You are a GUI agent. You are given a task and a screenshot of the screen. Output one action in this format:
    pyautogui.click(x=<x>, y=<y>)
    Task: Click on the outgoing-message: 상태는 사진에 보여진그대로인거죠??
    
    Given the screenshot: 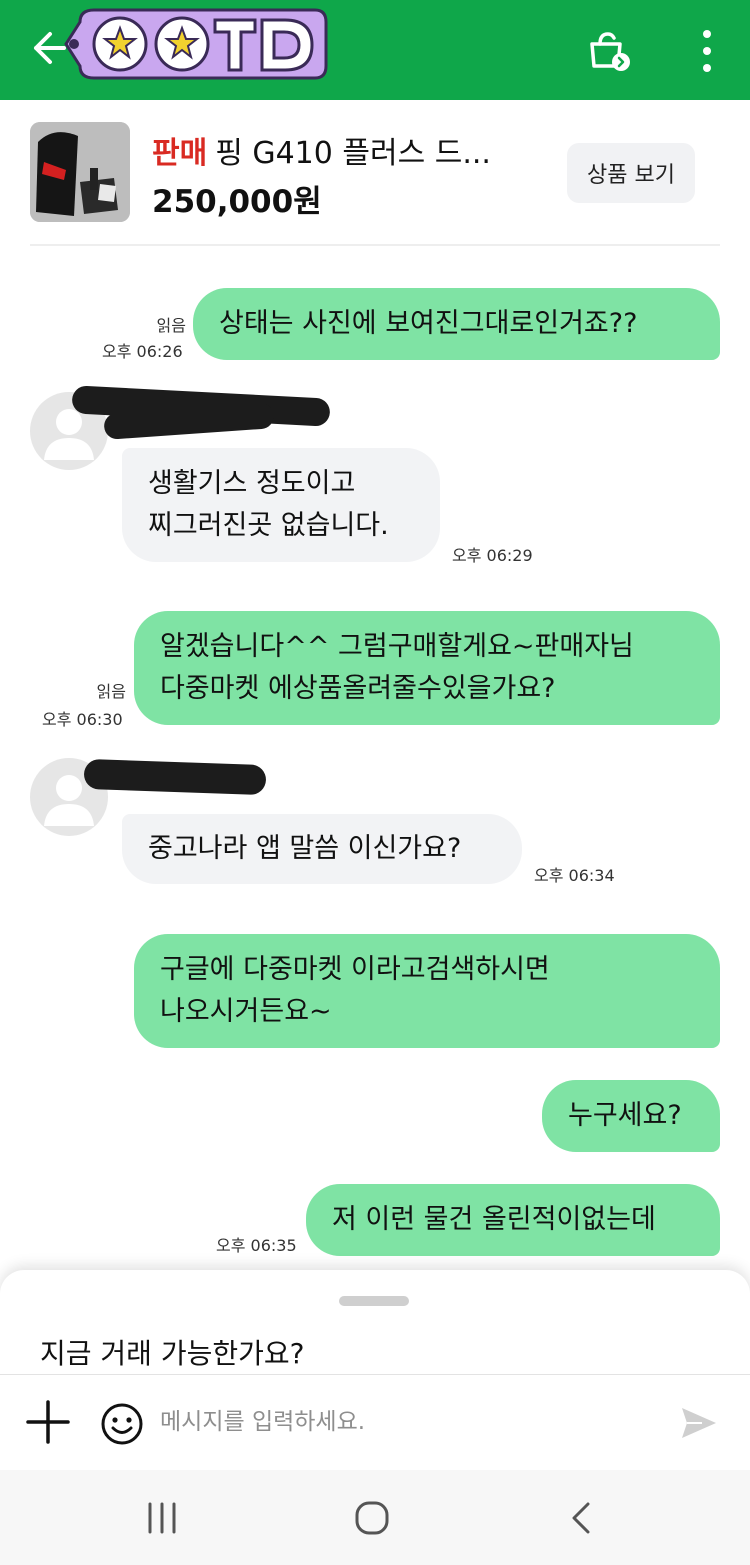 What is the action you would take?
    pyautogui.click(x=456, y=324)
    